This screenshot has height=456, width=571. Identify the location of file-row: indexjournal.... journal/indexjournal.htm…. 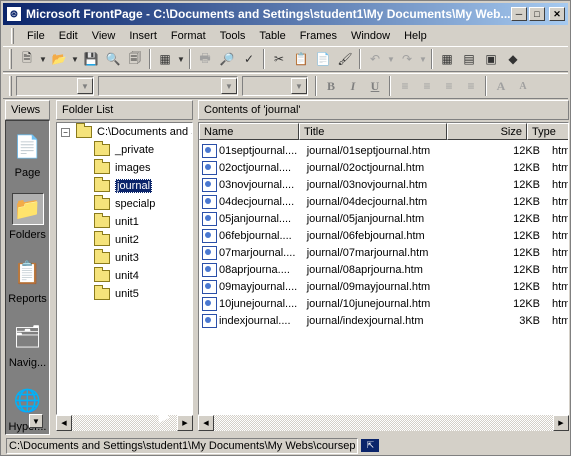
(383, 320).